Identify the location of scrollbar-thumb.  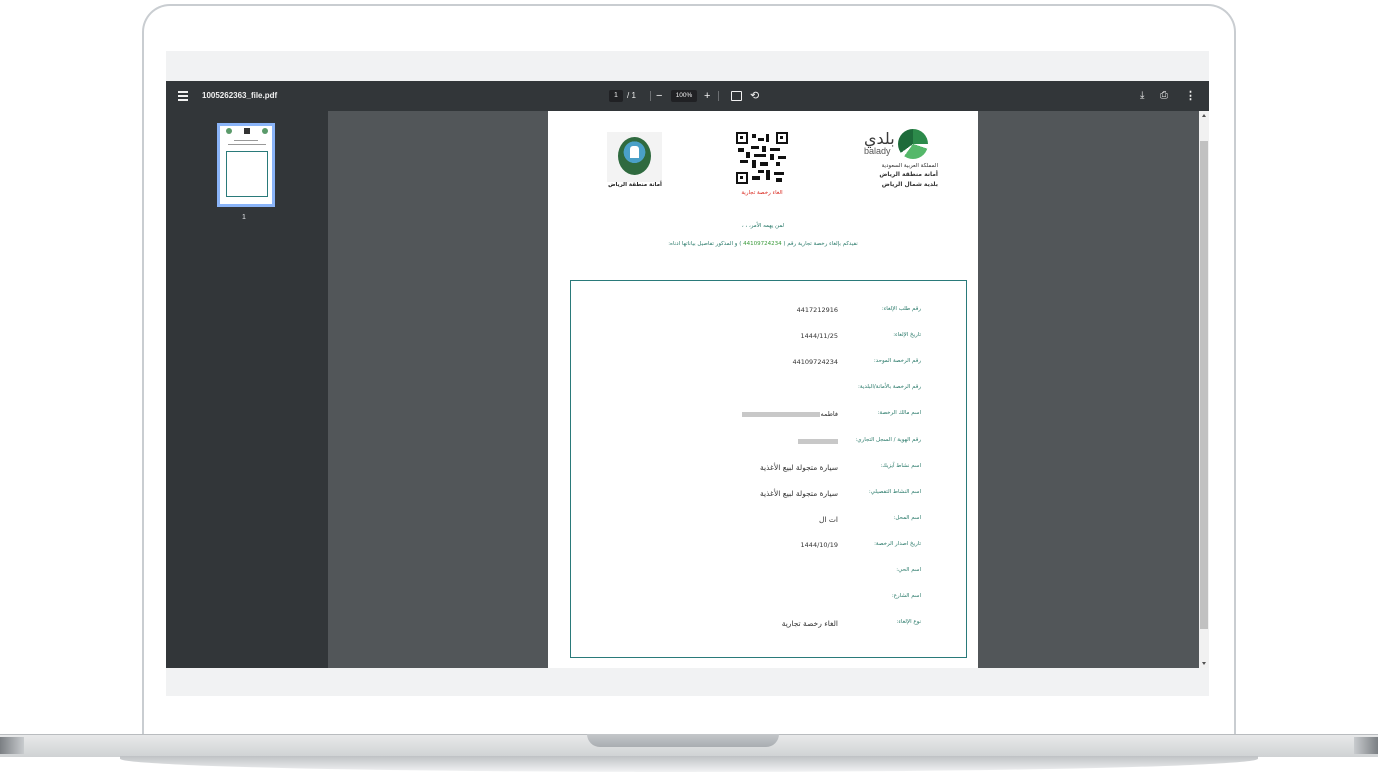
(1204, 385).